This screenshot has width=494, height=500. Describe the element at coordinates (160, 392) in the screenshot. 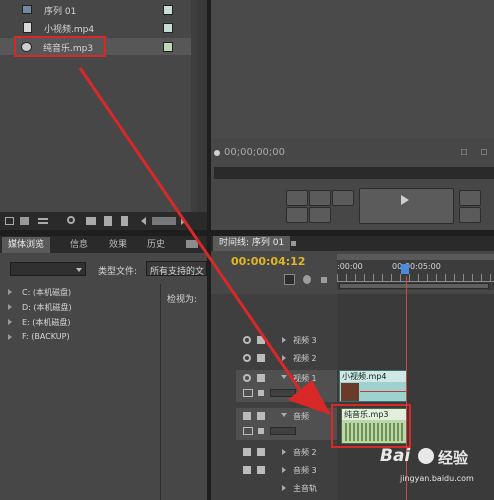

I see `browser-splitter` at that location.